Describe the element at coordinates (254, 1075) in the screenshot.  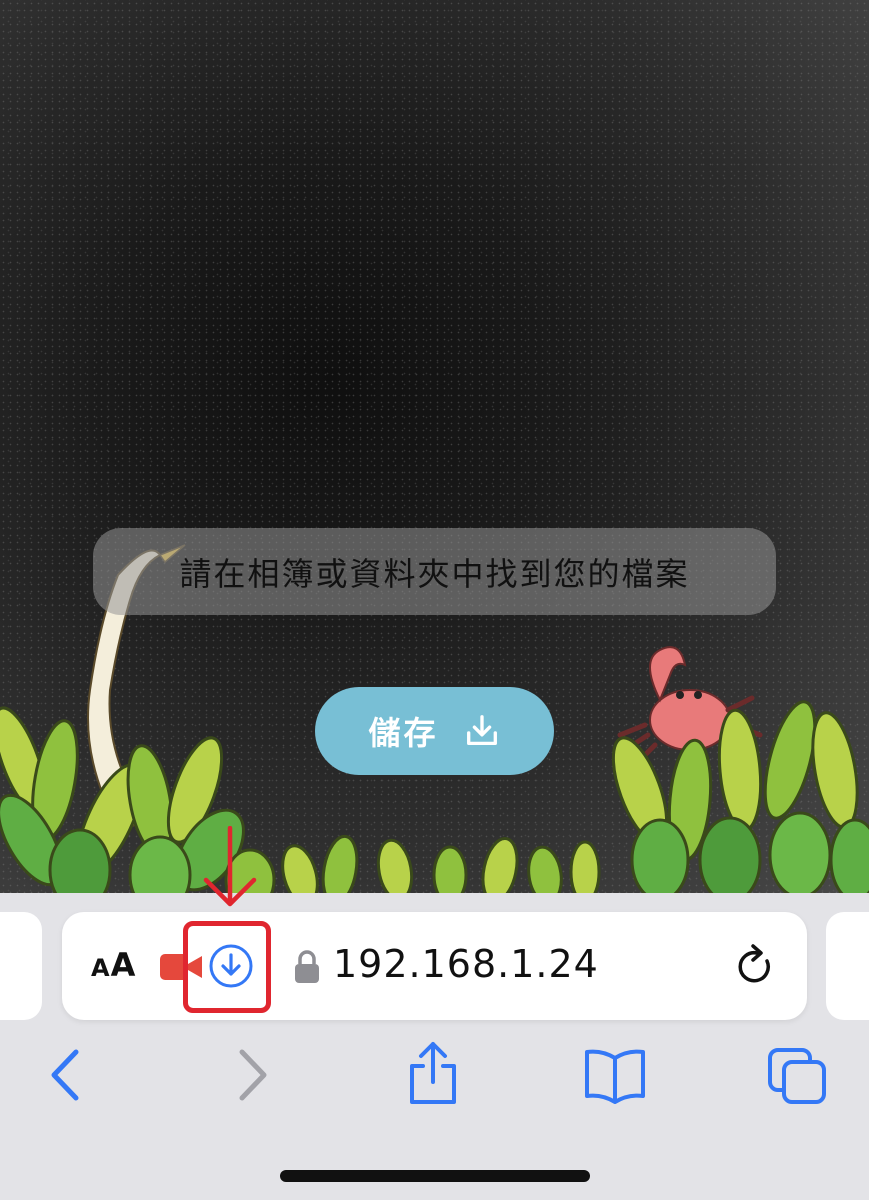
I see `forward-icon` at that location.